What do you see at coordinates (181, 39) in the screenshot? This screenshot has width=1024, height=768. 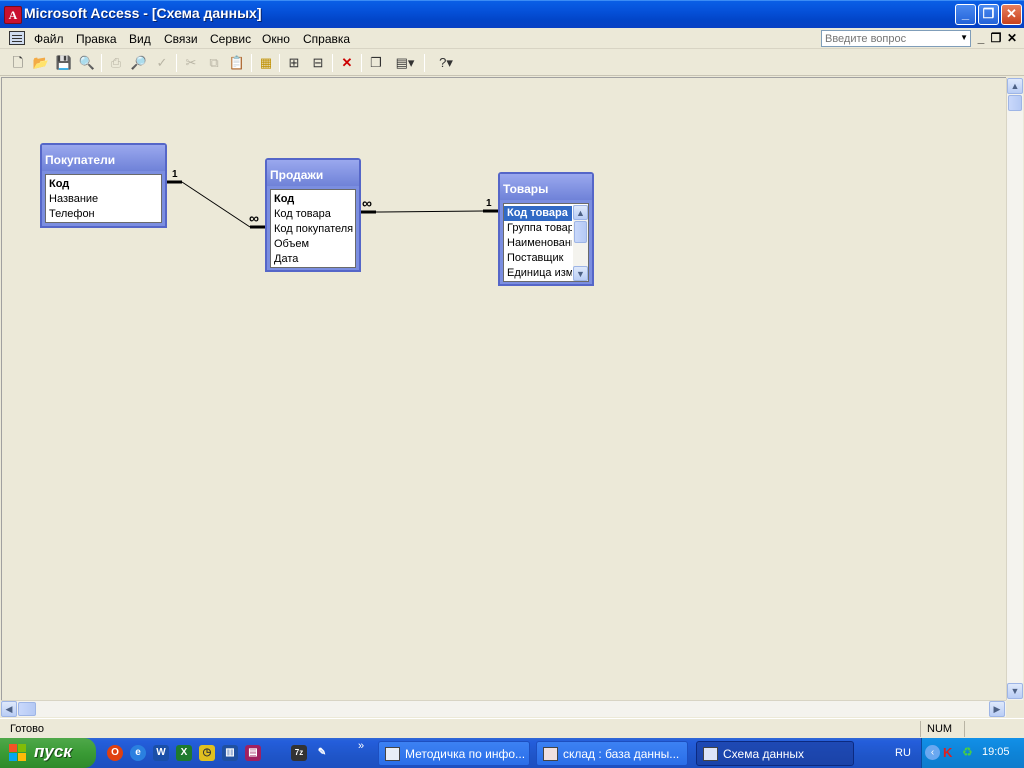 I see `menu-relations: Связи` at bounding box center [181, 39].